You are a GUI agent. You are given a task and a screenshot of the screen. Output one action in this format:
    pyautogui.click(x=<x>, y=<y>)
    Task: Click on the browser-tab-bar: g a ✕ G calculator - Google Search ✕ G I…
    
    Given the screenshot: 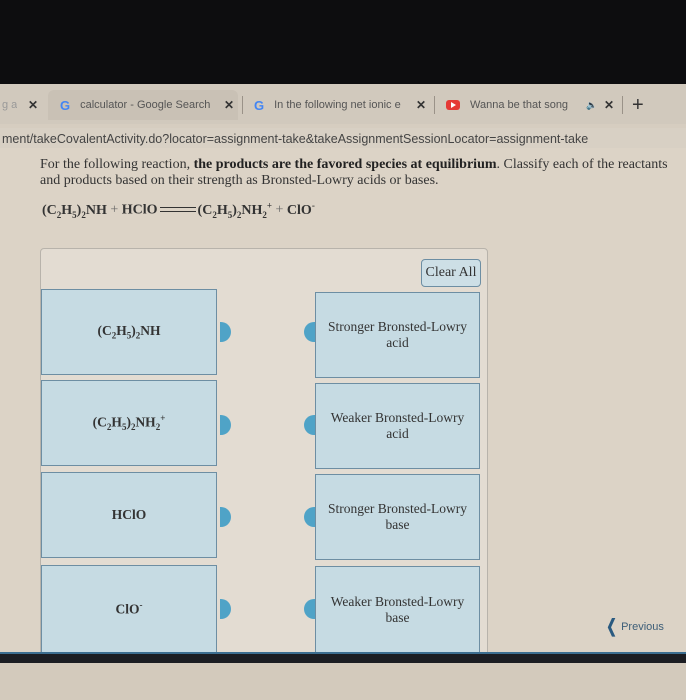 What is the action you would take?
    pyautogui.click(x=343, y=104)
    